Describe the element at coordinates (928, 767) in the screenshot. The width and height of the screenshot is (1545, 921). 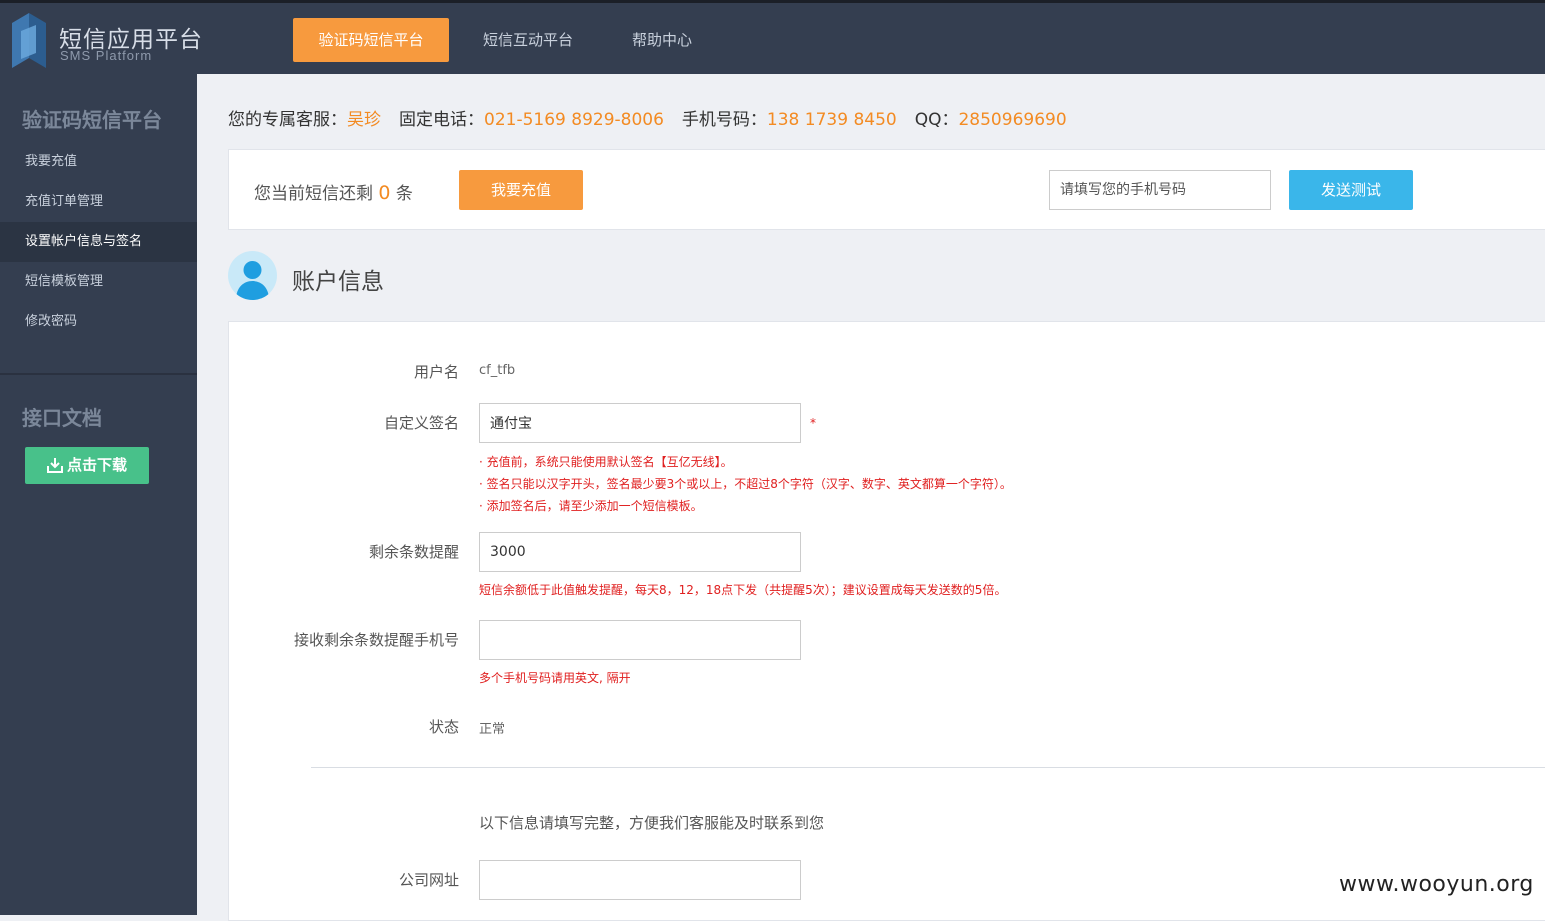
I see `form-divider` at that location.